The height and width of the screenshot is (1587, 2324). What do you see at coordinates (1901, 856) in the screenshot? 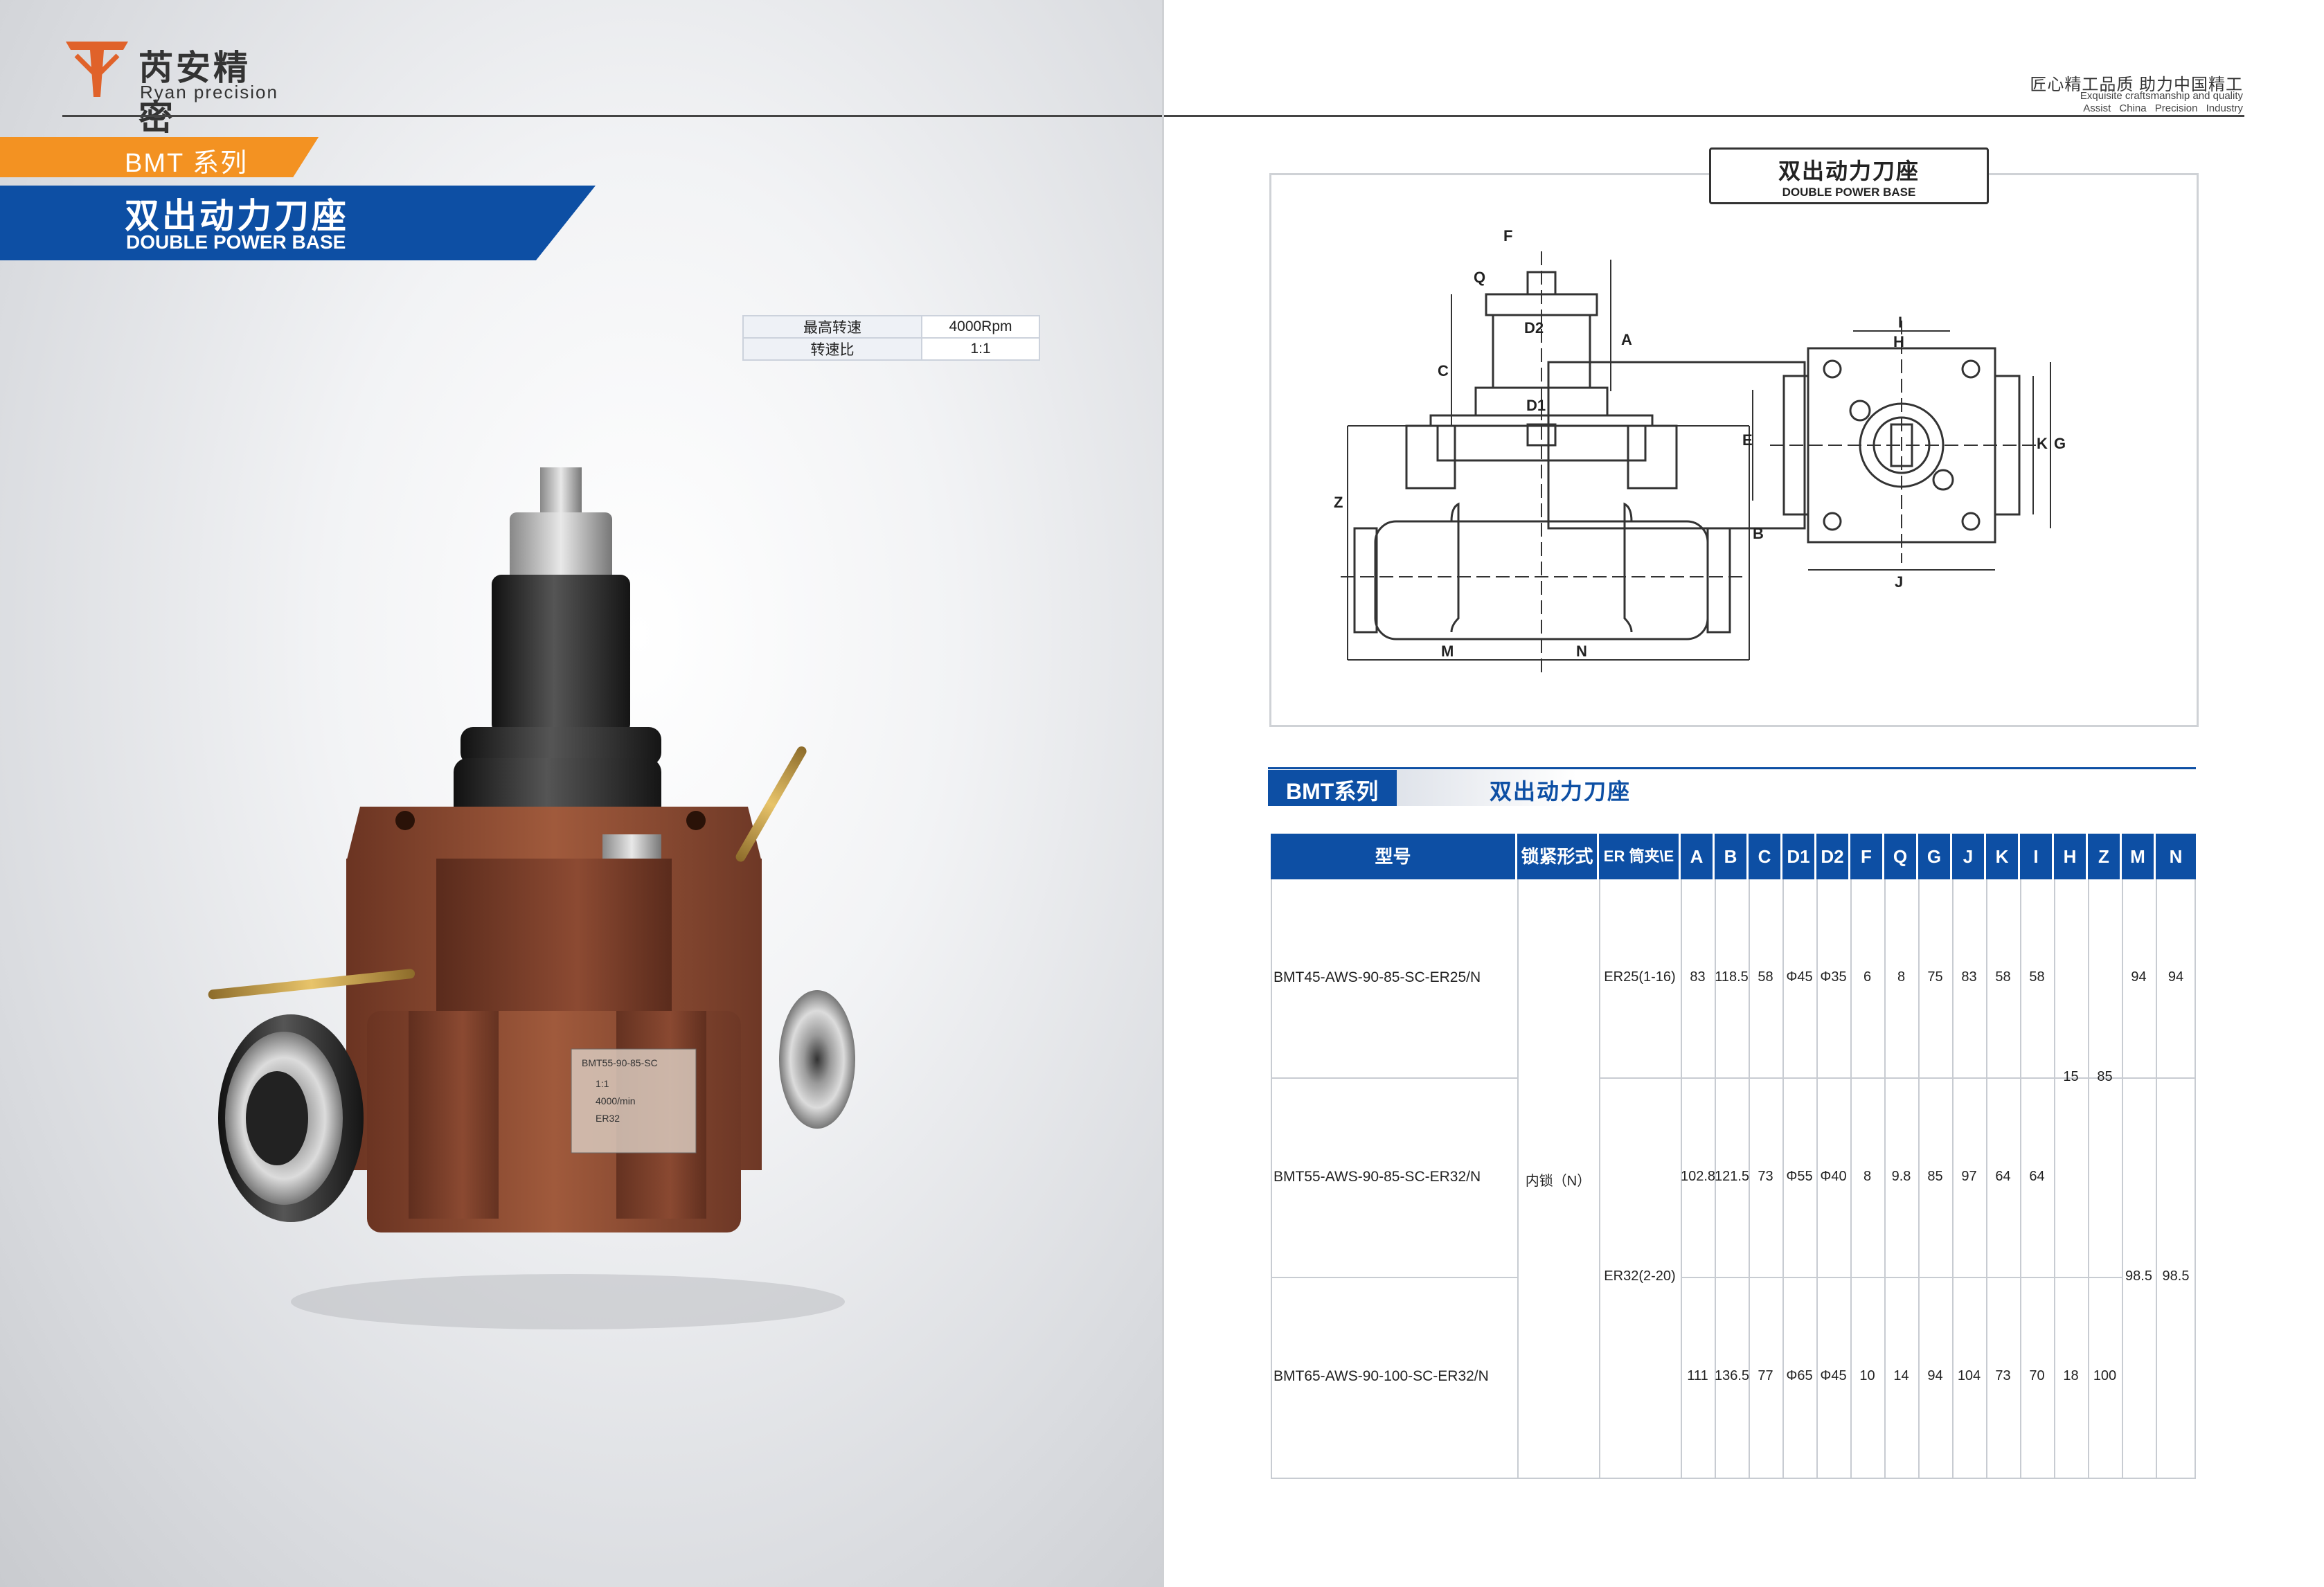
I see `table-header: Q` at bounding box center [1901, 856].